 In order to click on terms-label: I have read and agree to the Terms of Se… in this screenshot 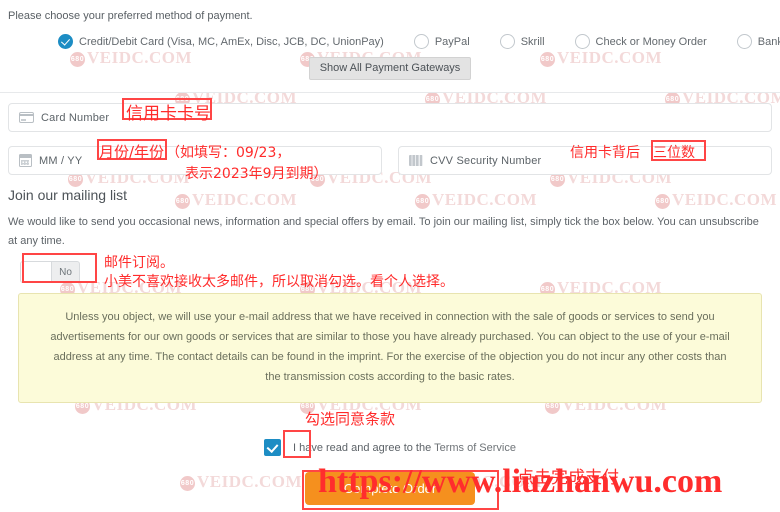, I will do `click(404, 448)`.